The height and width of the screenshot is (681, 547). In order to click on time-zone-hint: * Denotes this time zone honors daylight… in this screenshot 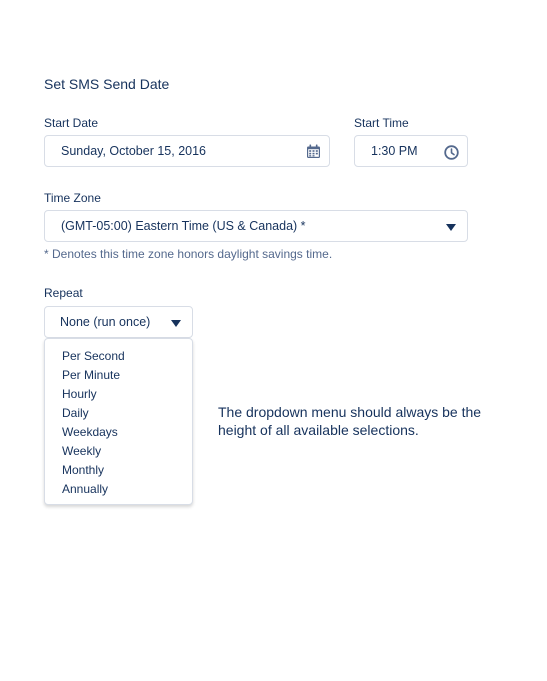, I will do `click(188, 254)`.